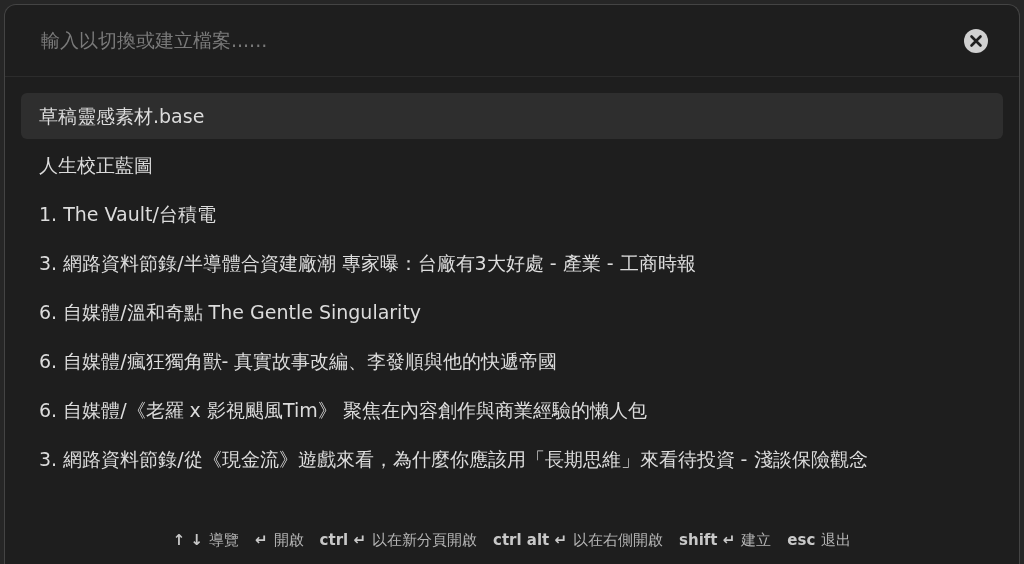 This screenshot has height=564, width=1024. I want to click on shortcut-key: ↑ ↓, so click(188, 540).